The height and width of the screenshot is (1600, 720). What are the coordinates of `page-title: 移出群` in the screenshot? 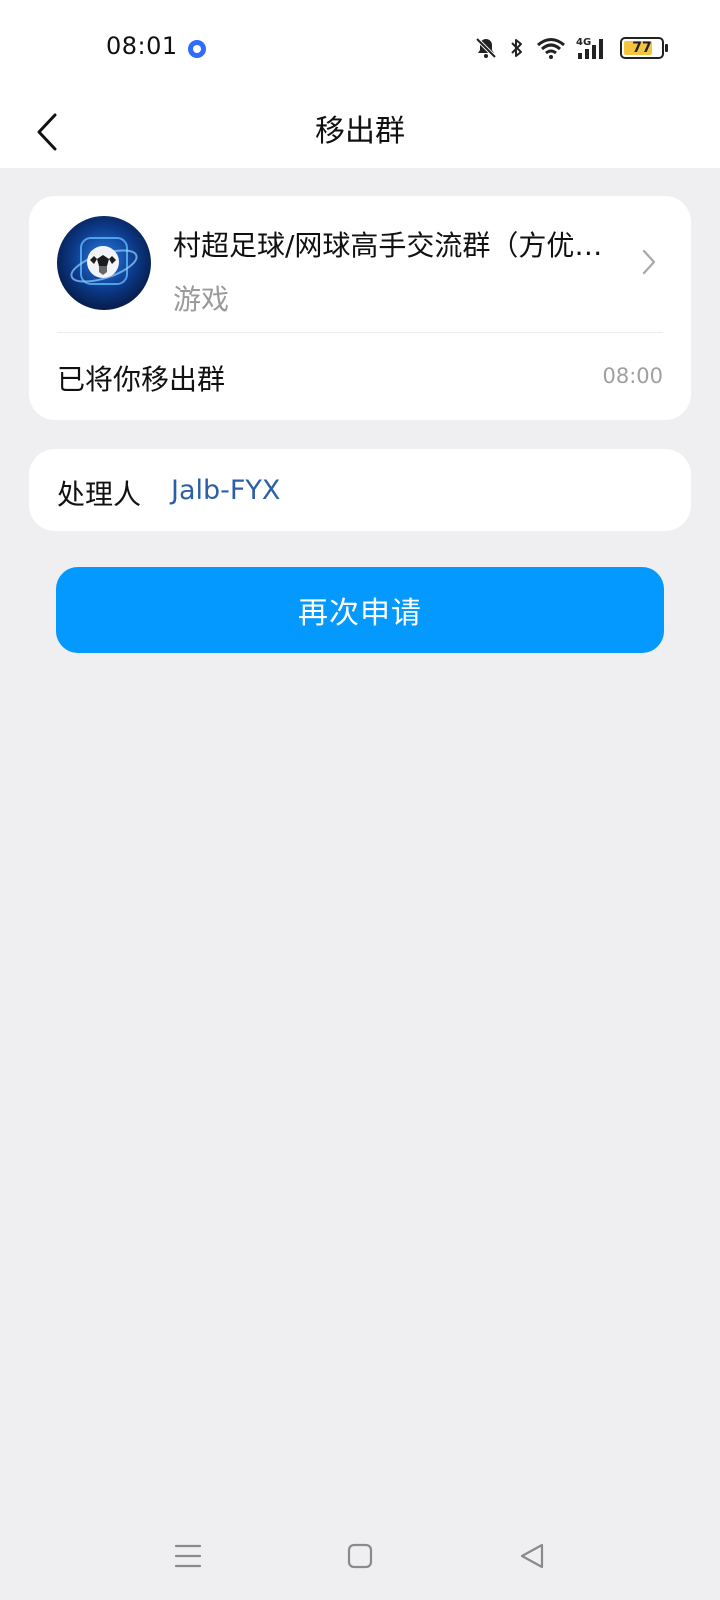 It's located at (360, 131).